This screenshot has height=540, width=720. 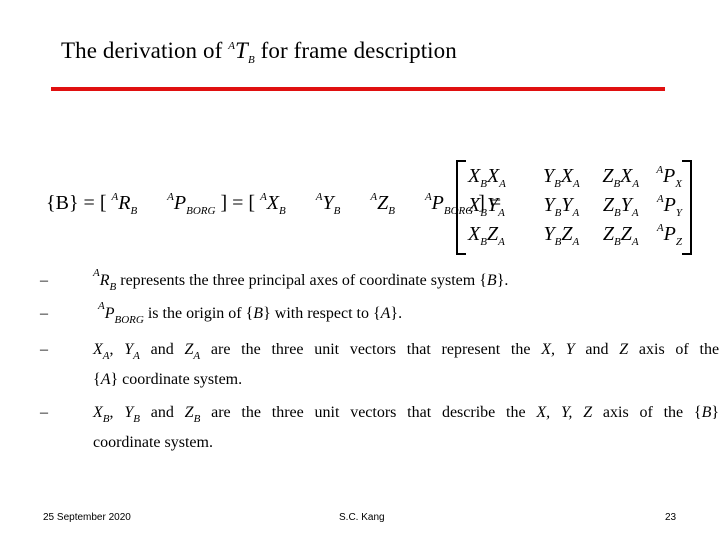 What do you see at coordinates (176, 379) in the screenshot?
I see `b3-rest: } coordinate system.` at bounding box center [176, 379].